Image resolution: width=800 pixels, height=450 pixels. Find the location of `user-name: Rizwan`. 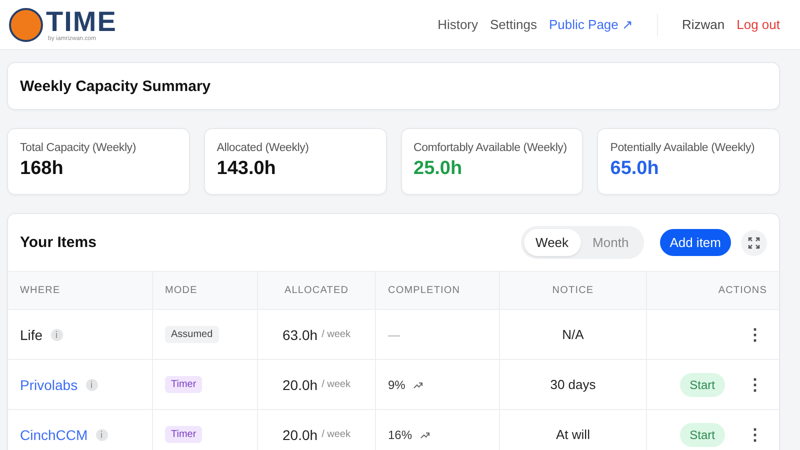

user-name: Rizwan is located at coordinates (703, 24).